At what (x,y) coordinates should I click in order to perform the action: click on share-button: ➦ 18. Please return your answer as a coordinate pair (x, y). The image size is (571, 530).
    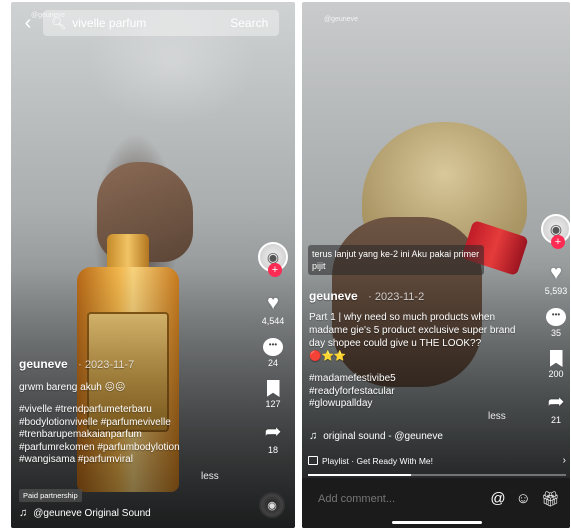
    Looking at the image, I should click on (273, 438).